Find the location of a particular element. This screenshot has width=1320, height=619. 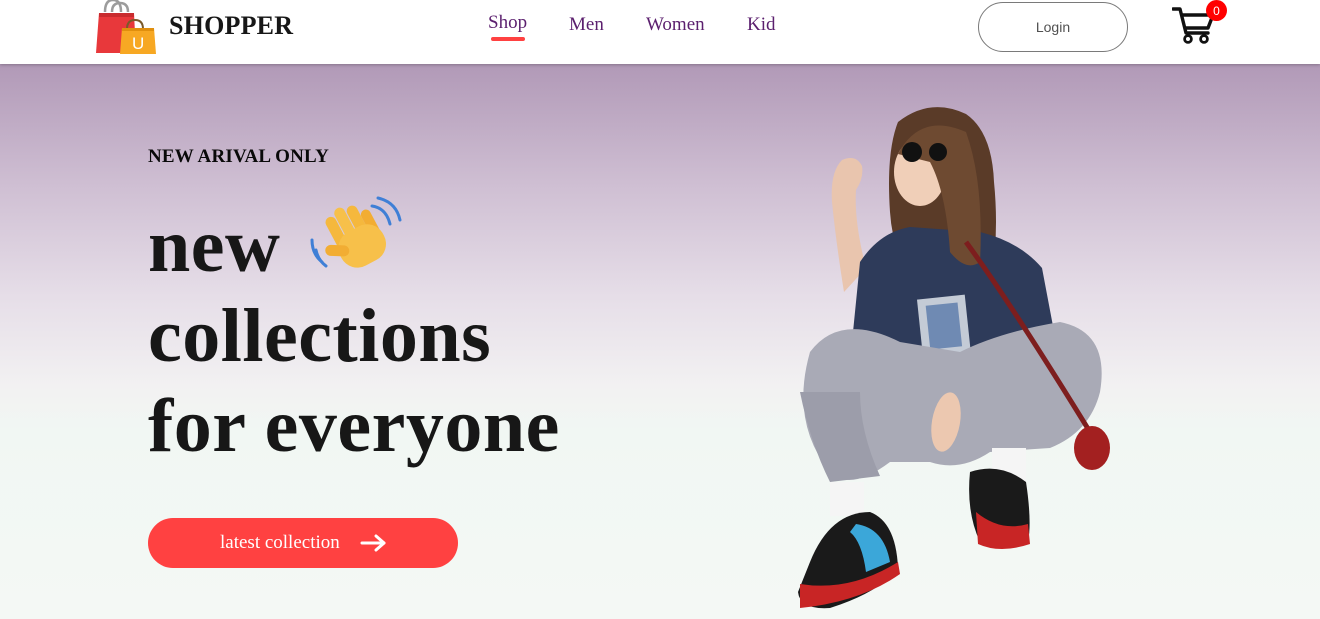

hero-heading-line-3: for everyone is located at coordinates (354, 426).